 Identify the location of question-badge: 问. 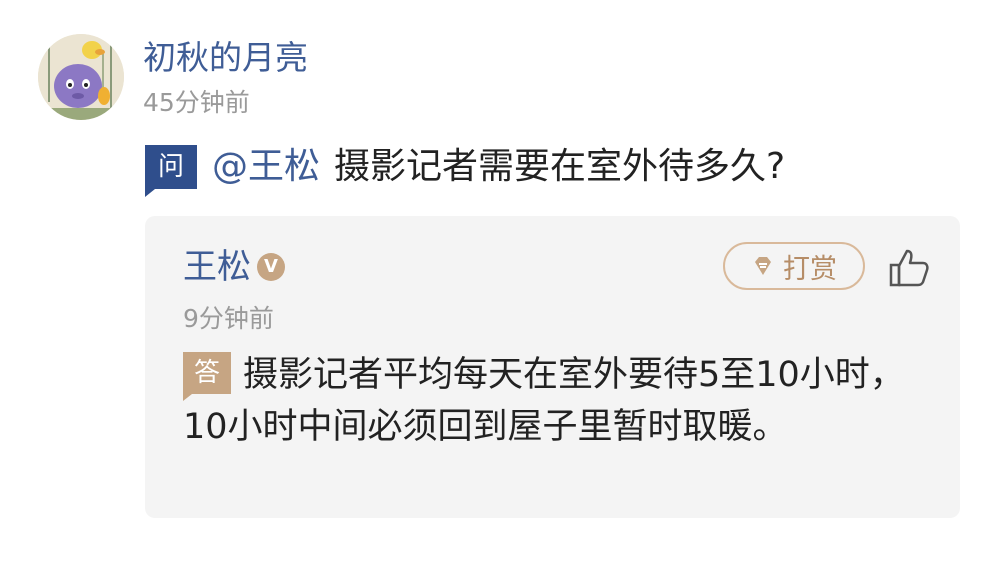
(171, 167).